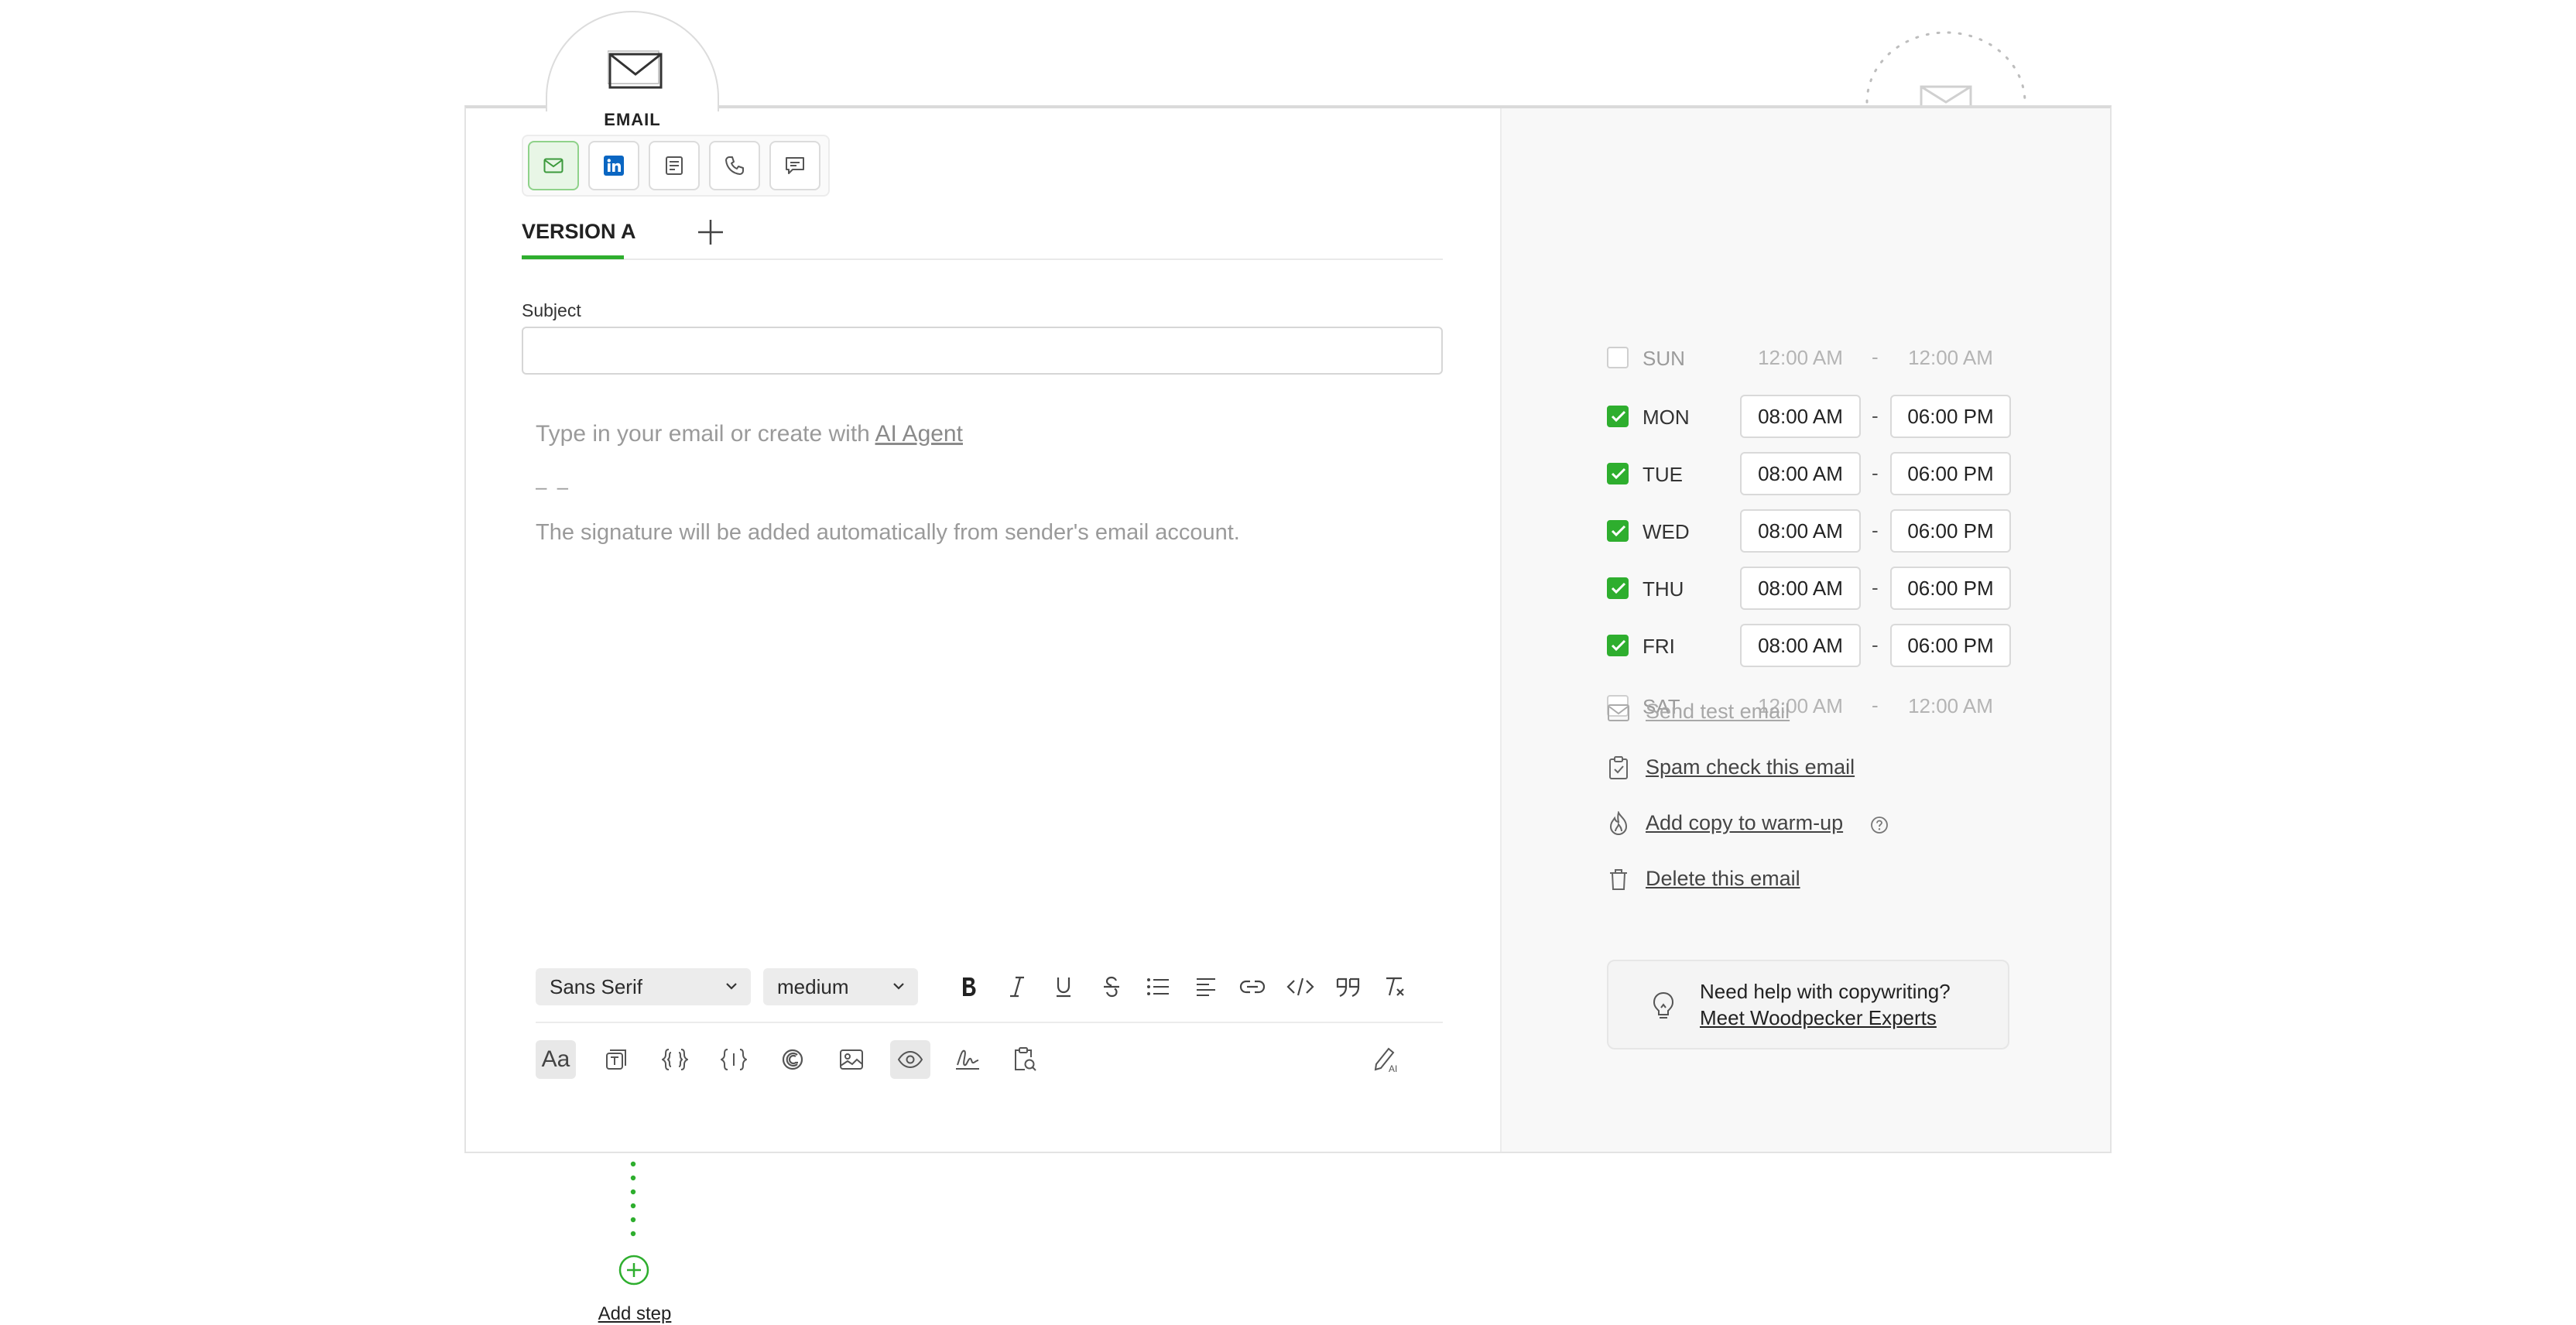  What do you see at coordinates (1723, 878) in the screenshot?
I see `delete-email-label: Delete this email` at bounding box center [1723, 878].